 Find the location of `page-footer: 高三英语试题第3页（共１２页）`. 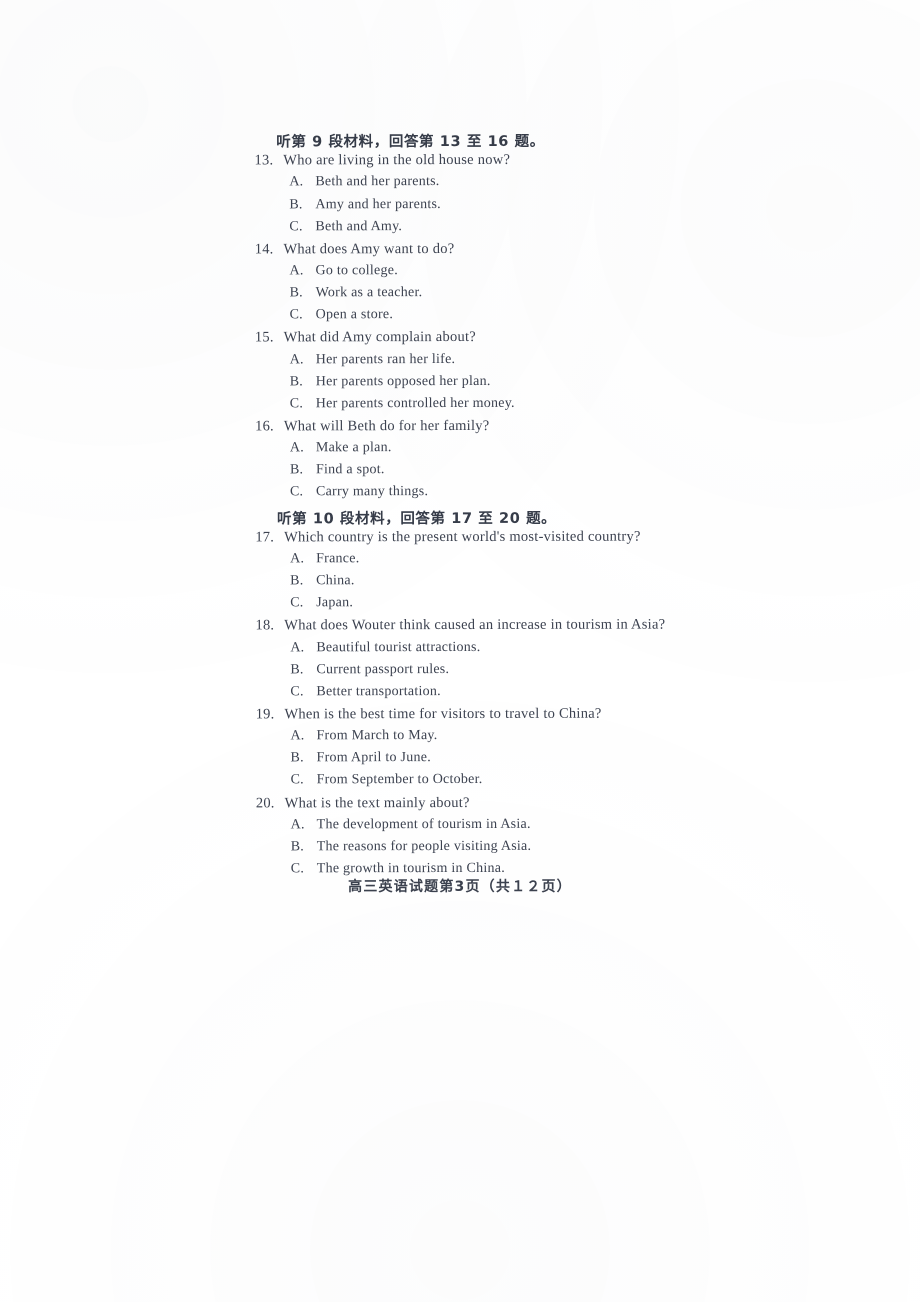

page-footer: 高三英语试题第3页（共１２页） is located at coordinates (460, 887).